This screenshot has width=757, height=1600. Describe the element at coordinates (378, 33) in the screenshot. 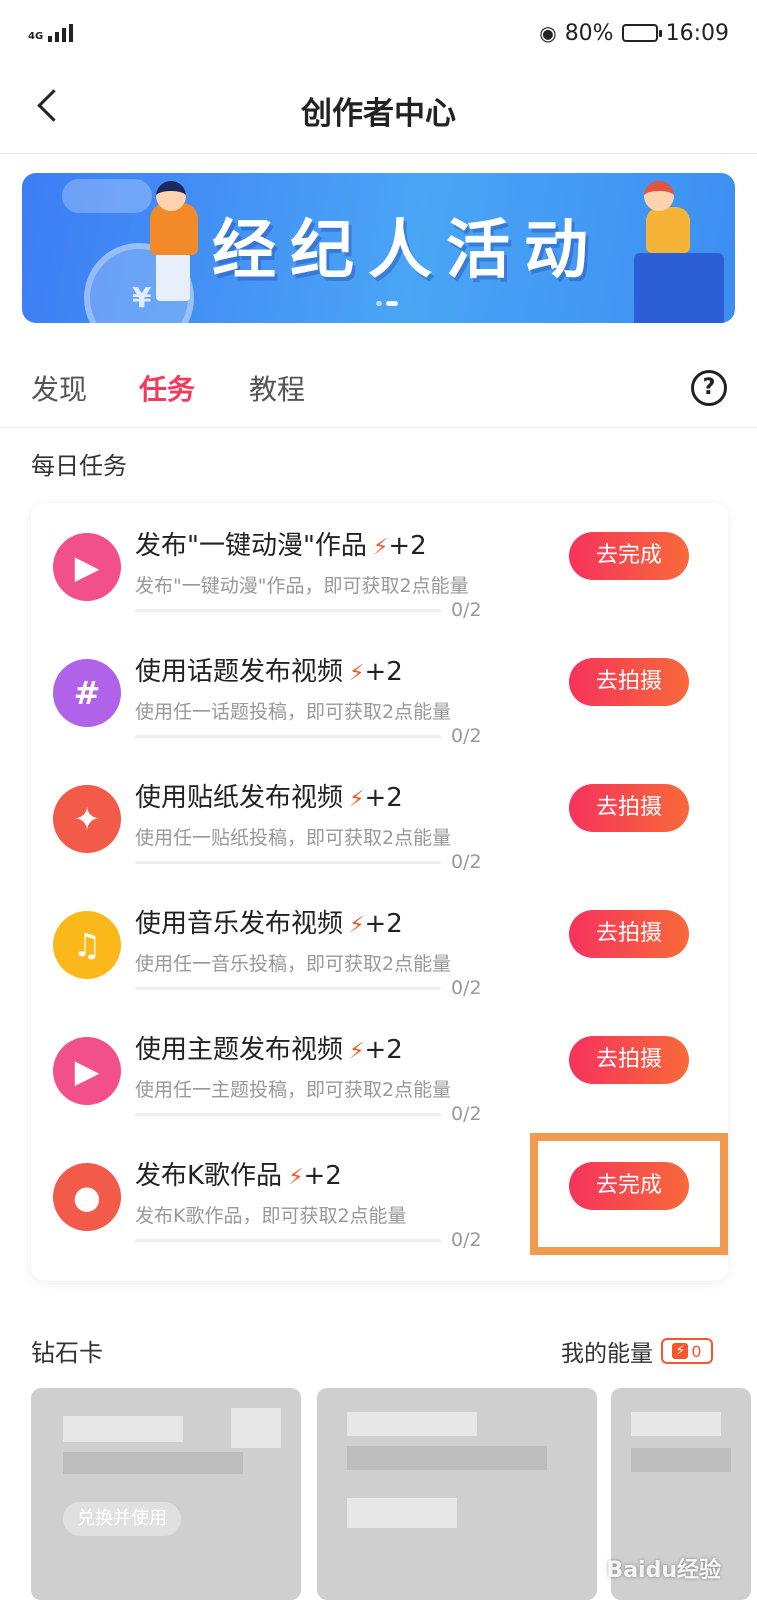

I see `status-bar: 4G ◉ 80% 16:09` at that location.